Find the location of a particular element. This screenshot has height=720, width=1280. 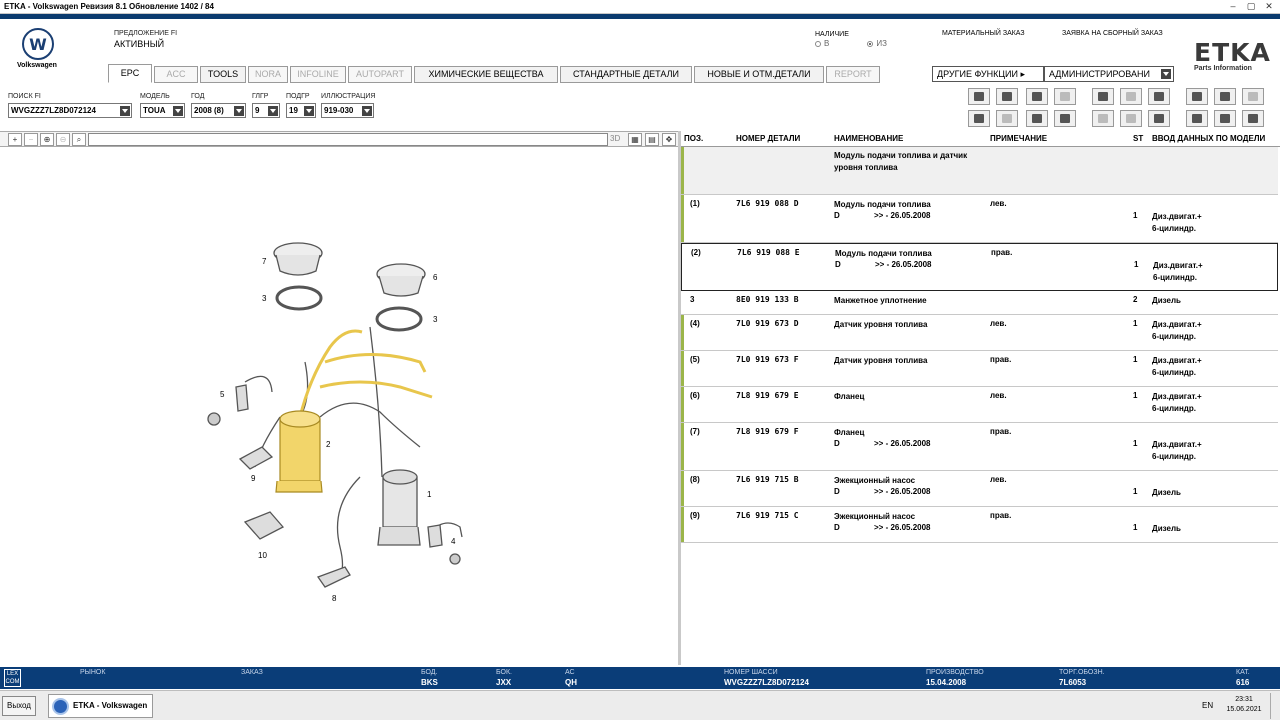

col-model-data: ВВОД ДАННЫХ ПО МОДЕЛИ is located at coordinates (1208, 138).